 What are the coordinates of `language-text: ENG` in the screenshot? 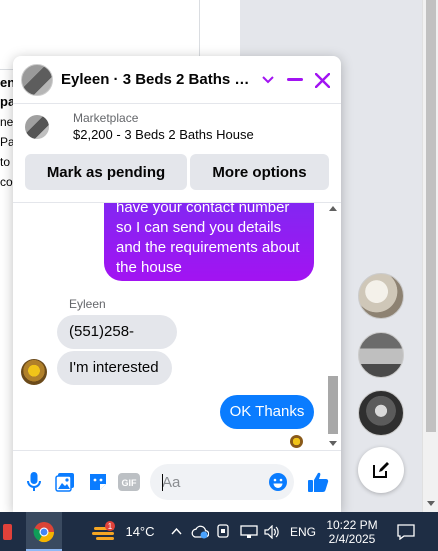 It's located at (302, 531).